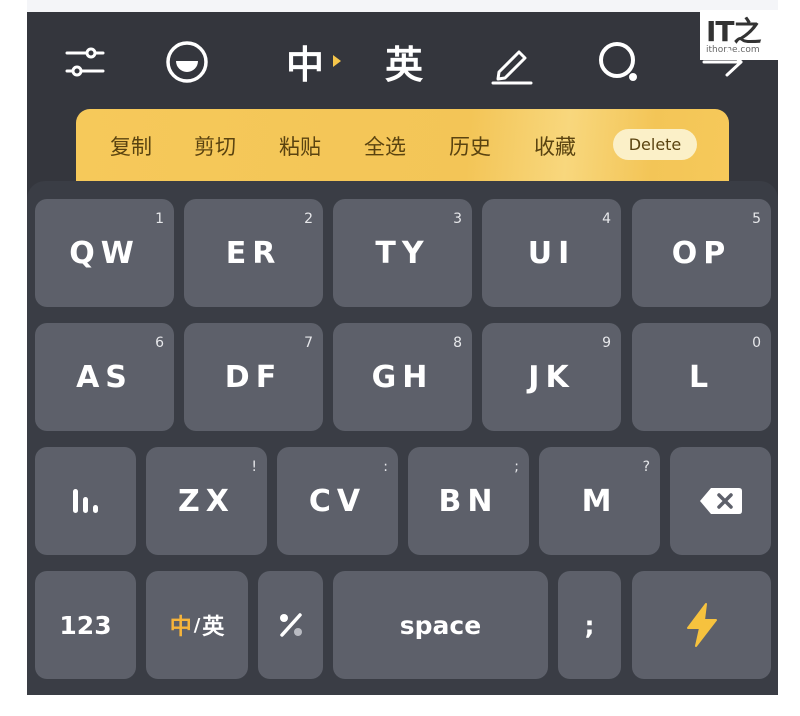  I want to click on smiley-icon, so click(187, 62).